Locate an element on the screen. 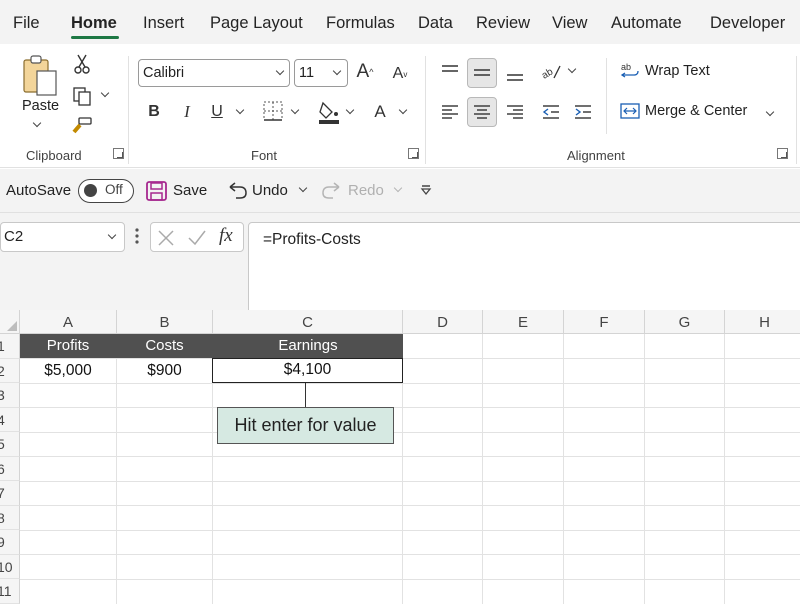 The height and width of the screenshot is (604, 800). orientation-icon: ab is located at coordinates (551, 72).